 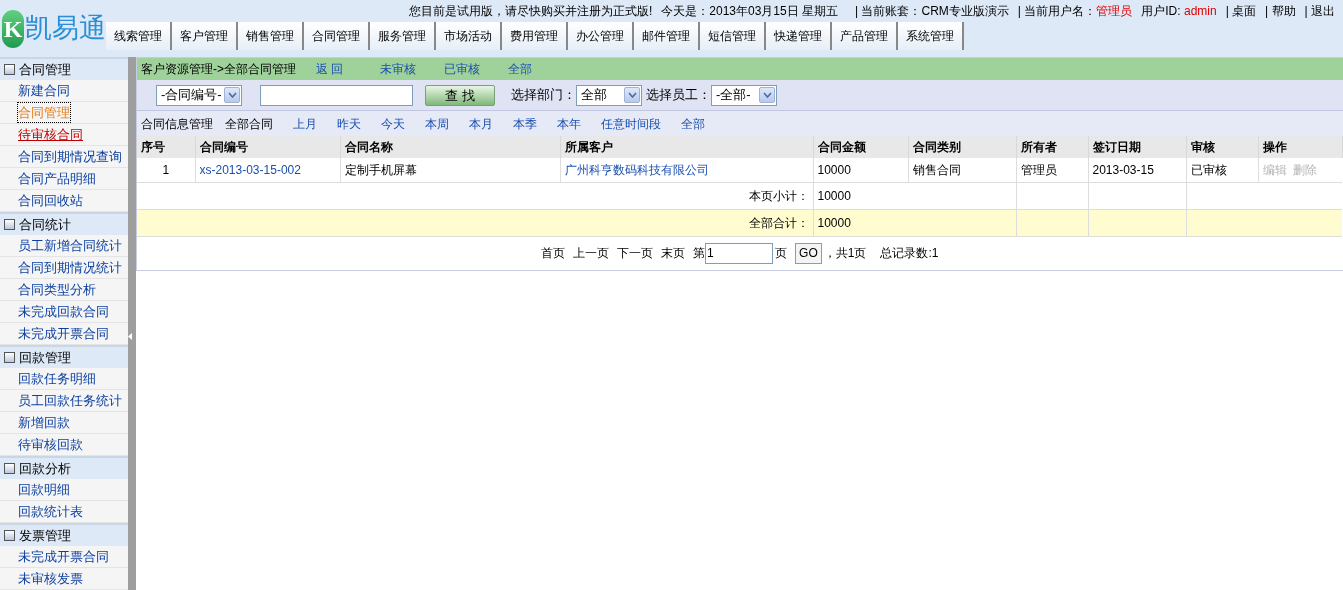 What do you see at coordinates (636, 169) in the screenshot?
I see `customer-link: 广州科亨数码科技有限公司` at bounding box center [636, 169].